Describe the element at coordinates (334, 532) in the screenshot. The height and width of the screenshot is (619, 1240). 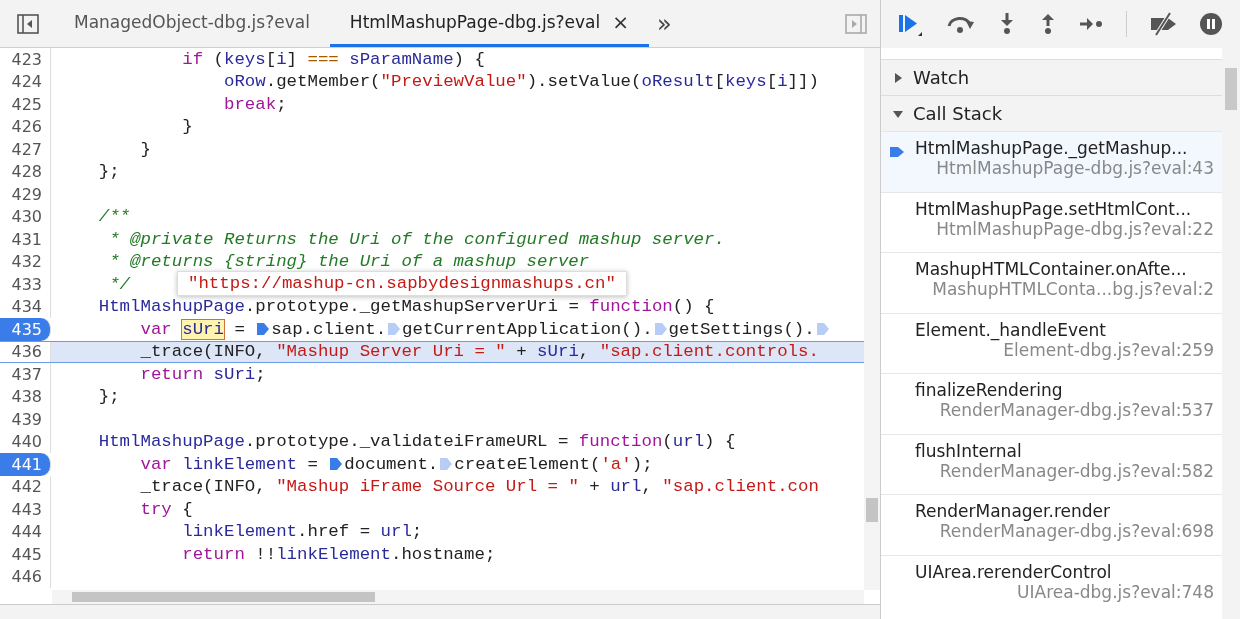
I see `code-token: .href =` at that location.